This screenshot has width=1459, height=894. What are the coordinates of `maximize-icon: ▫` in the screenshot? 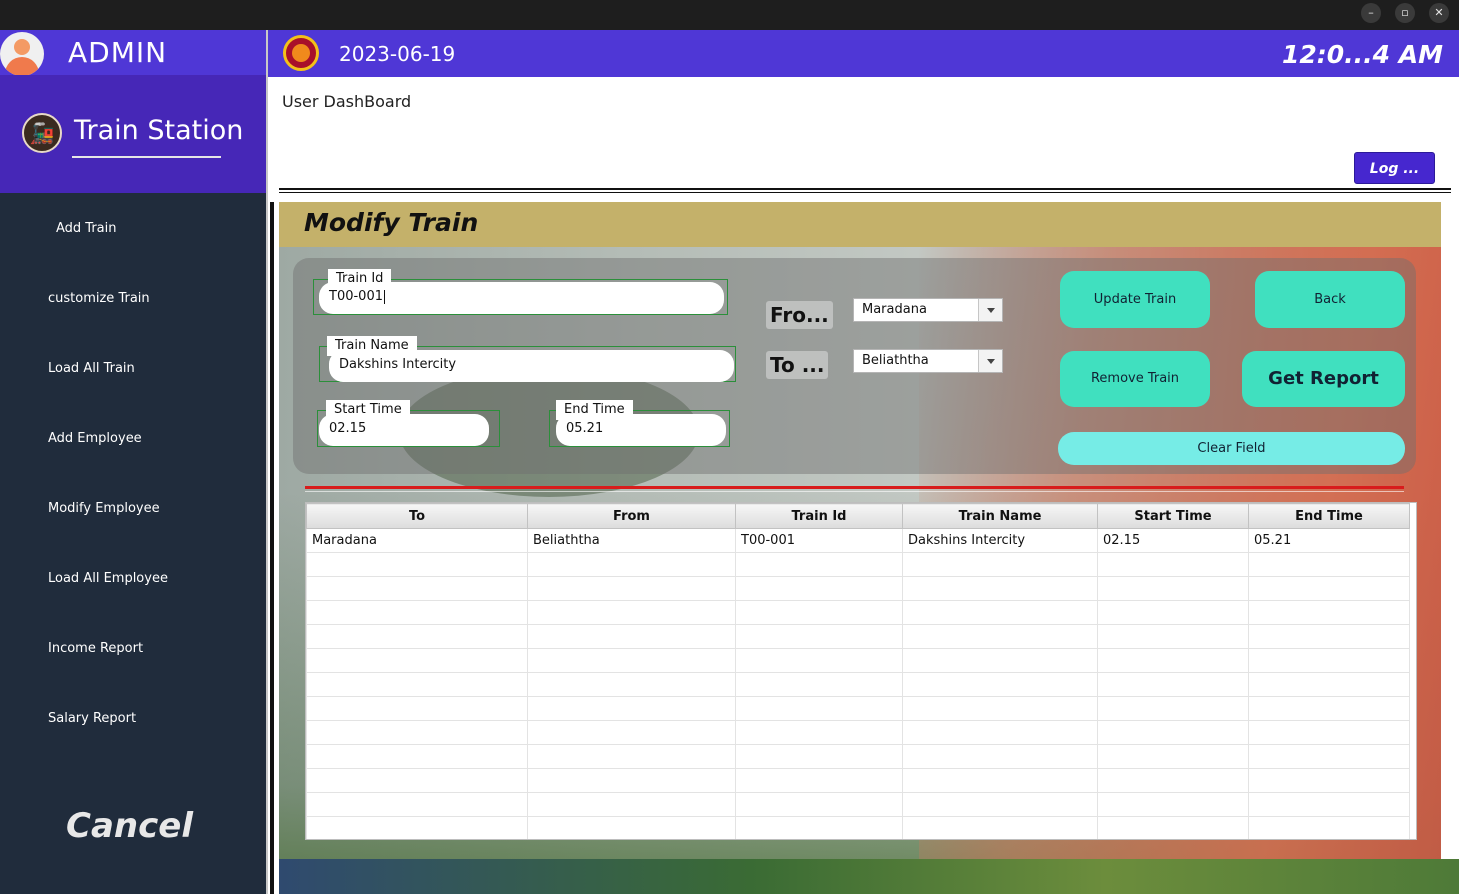 It's located at (1405, 13).